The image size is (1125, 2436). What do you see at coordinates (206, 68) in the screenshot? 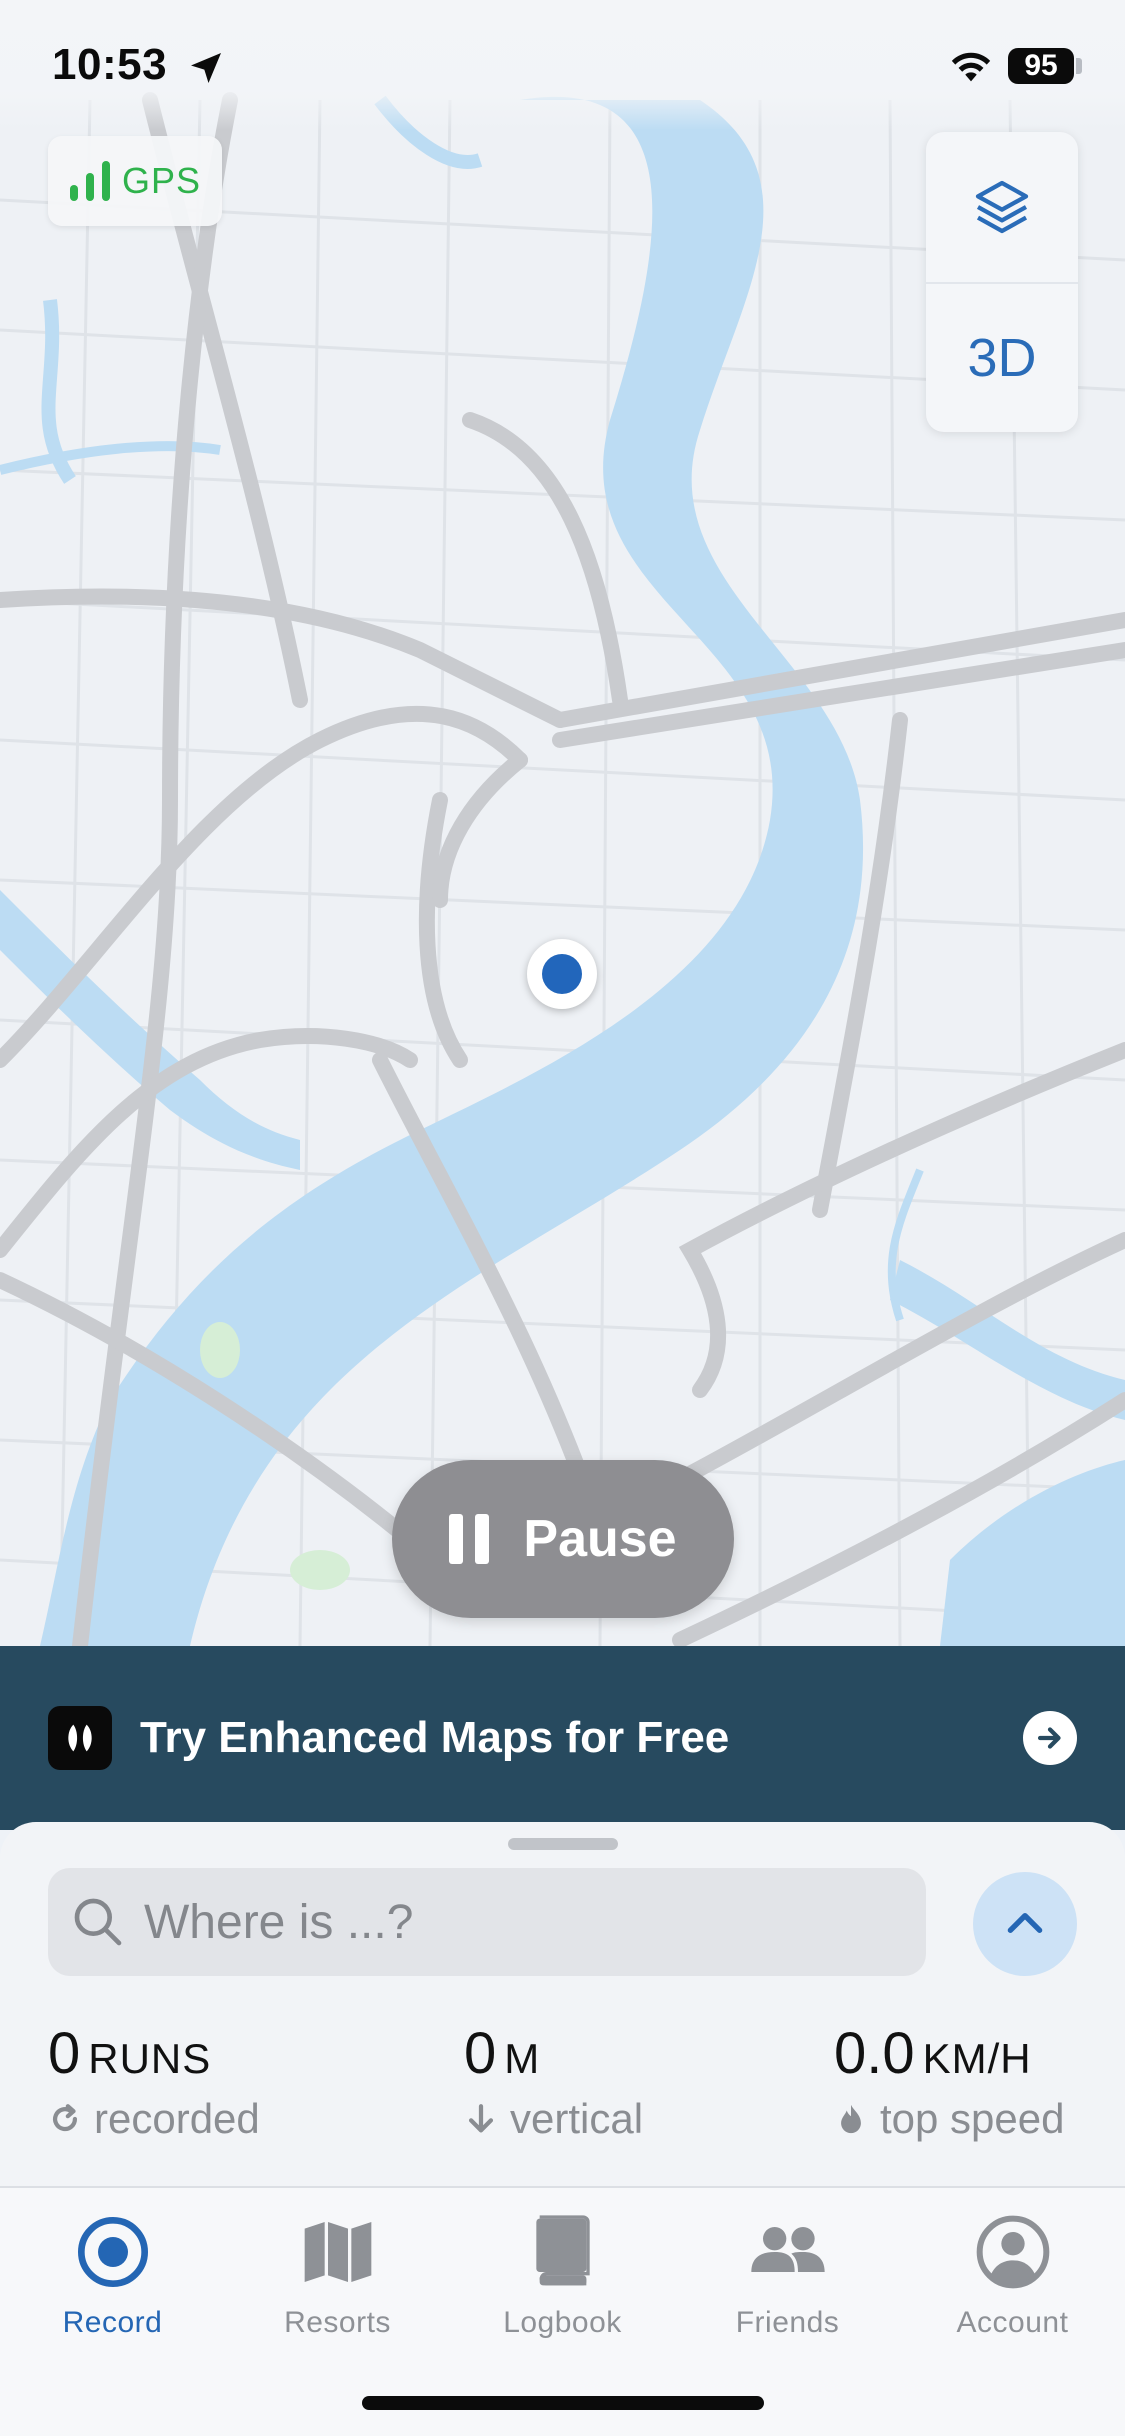
I see `location-arrow-icon` at bounding box center [206, 68].